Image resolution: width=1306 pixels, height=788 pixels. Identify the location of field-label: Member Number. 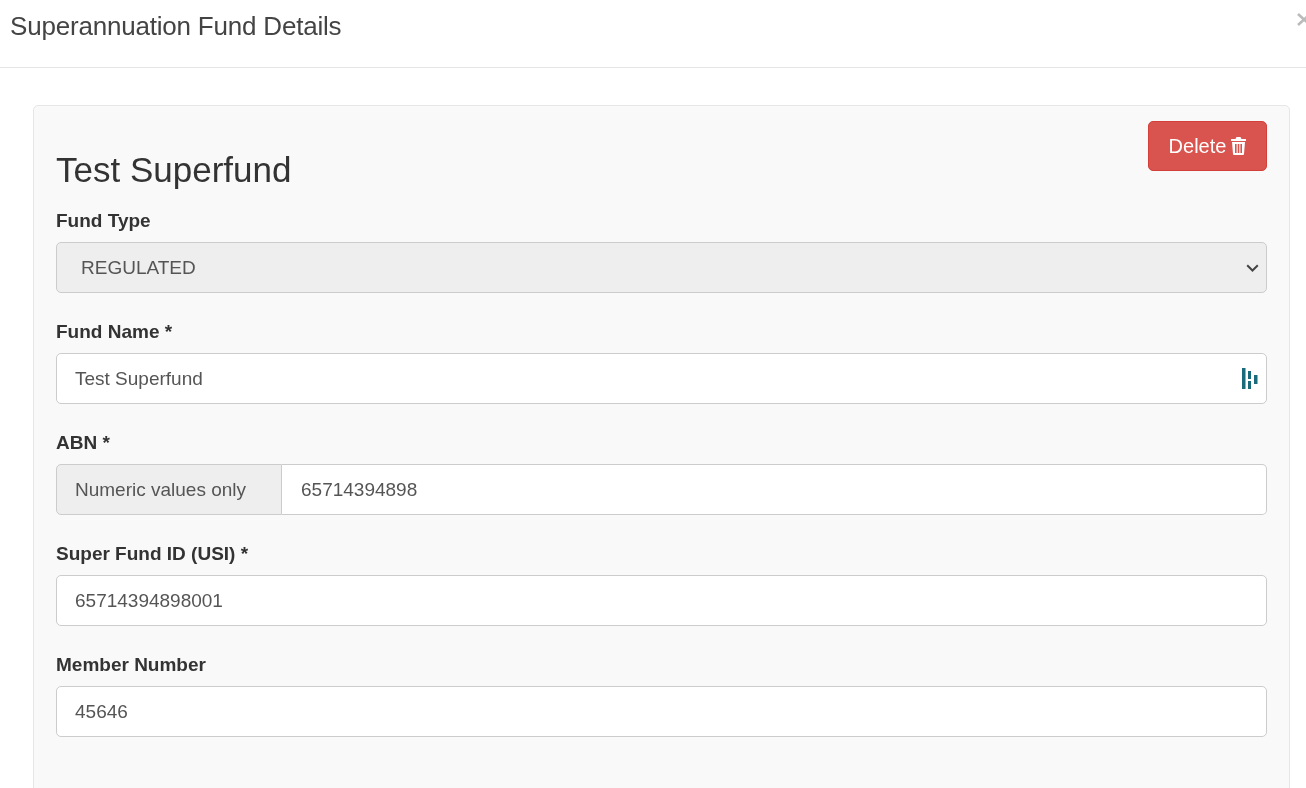
(131, 665).